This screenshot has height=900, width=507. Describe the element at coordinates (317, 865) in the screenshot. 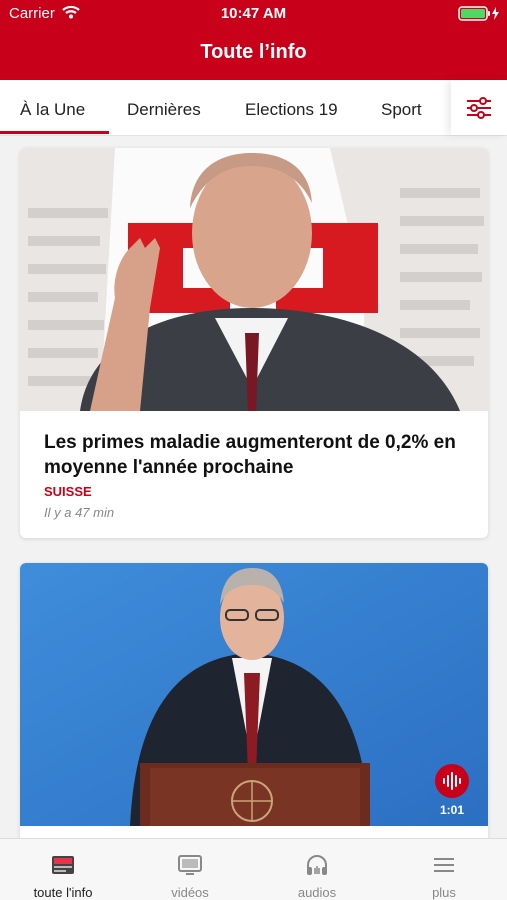

I see `headphones-icon` at that location.